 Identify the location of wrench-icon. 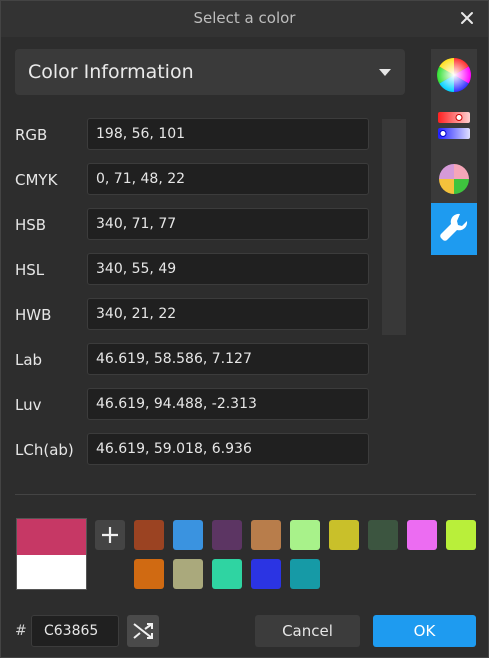
(454, 227).